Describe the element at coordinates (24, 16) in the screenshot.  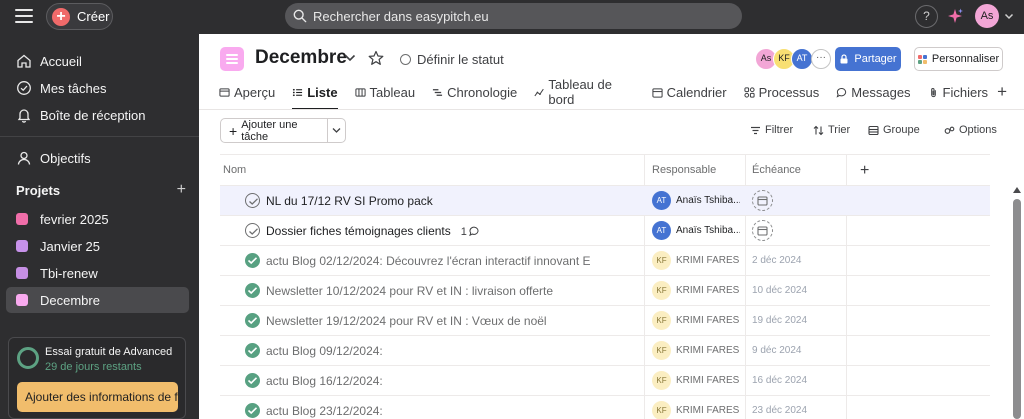
I see `menu-icon` at that location.